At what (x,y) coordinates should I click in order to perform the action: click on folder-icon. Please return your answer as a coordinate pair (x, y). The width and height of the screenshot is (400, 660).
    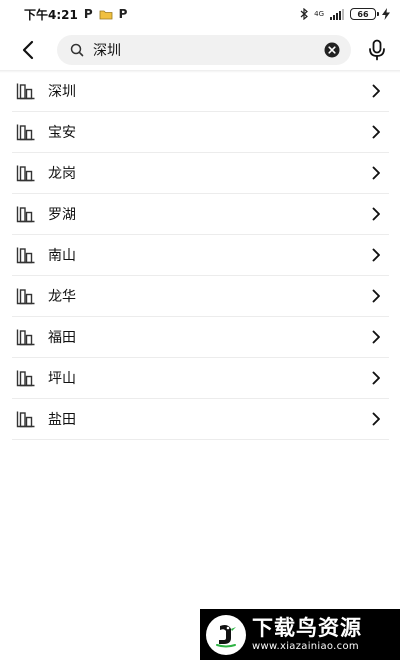
    Looking at the image, I should click on (106, 14).